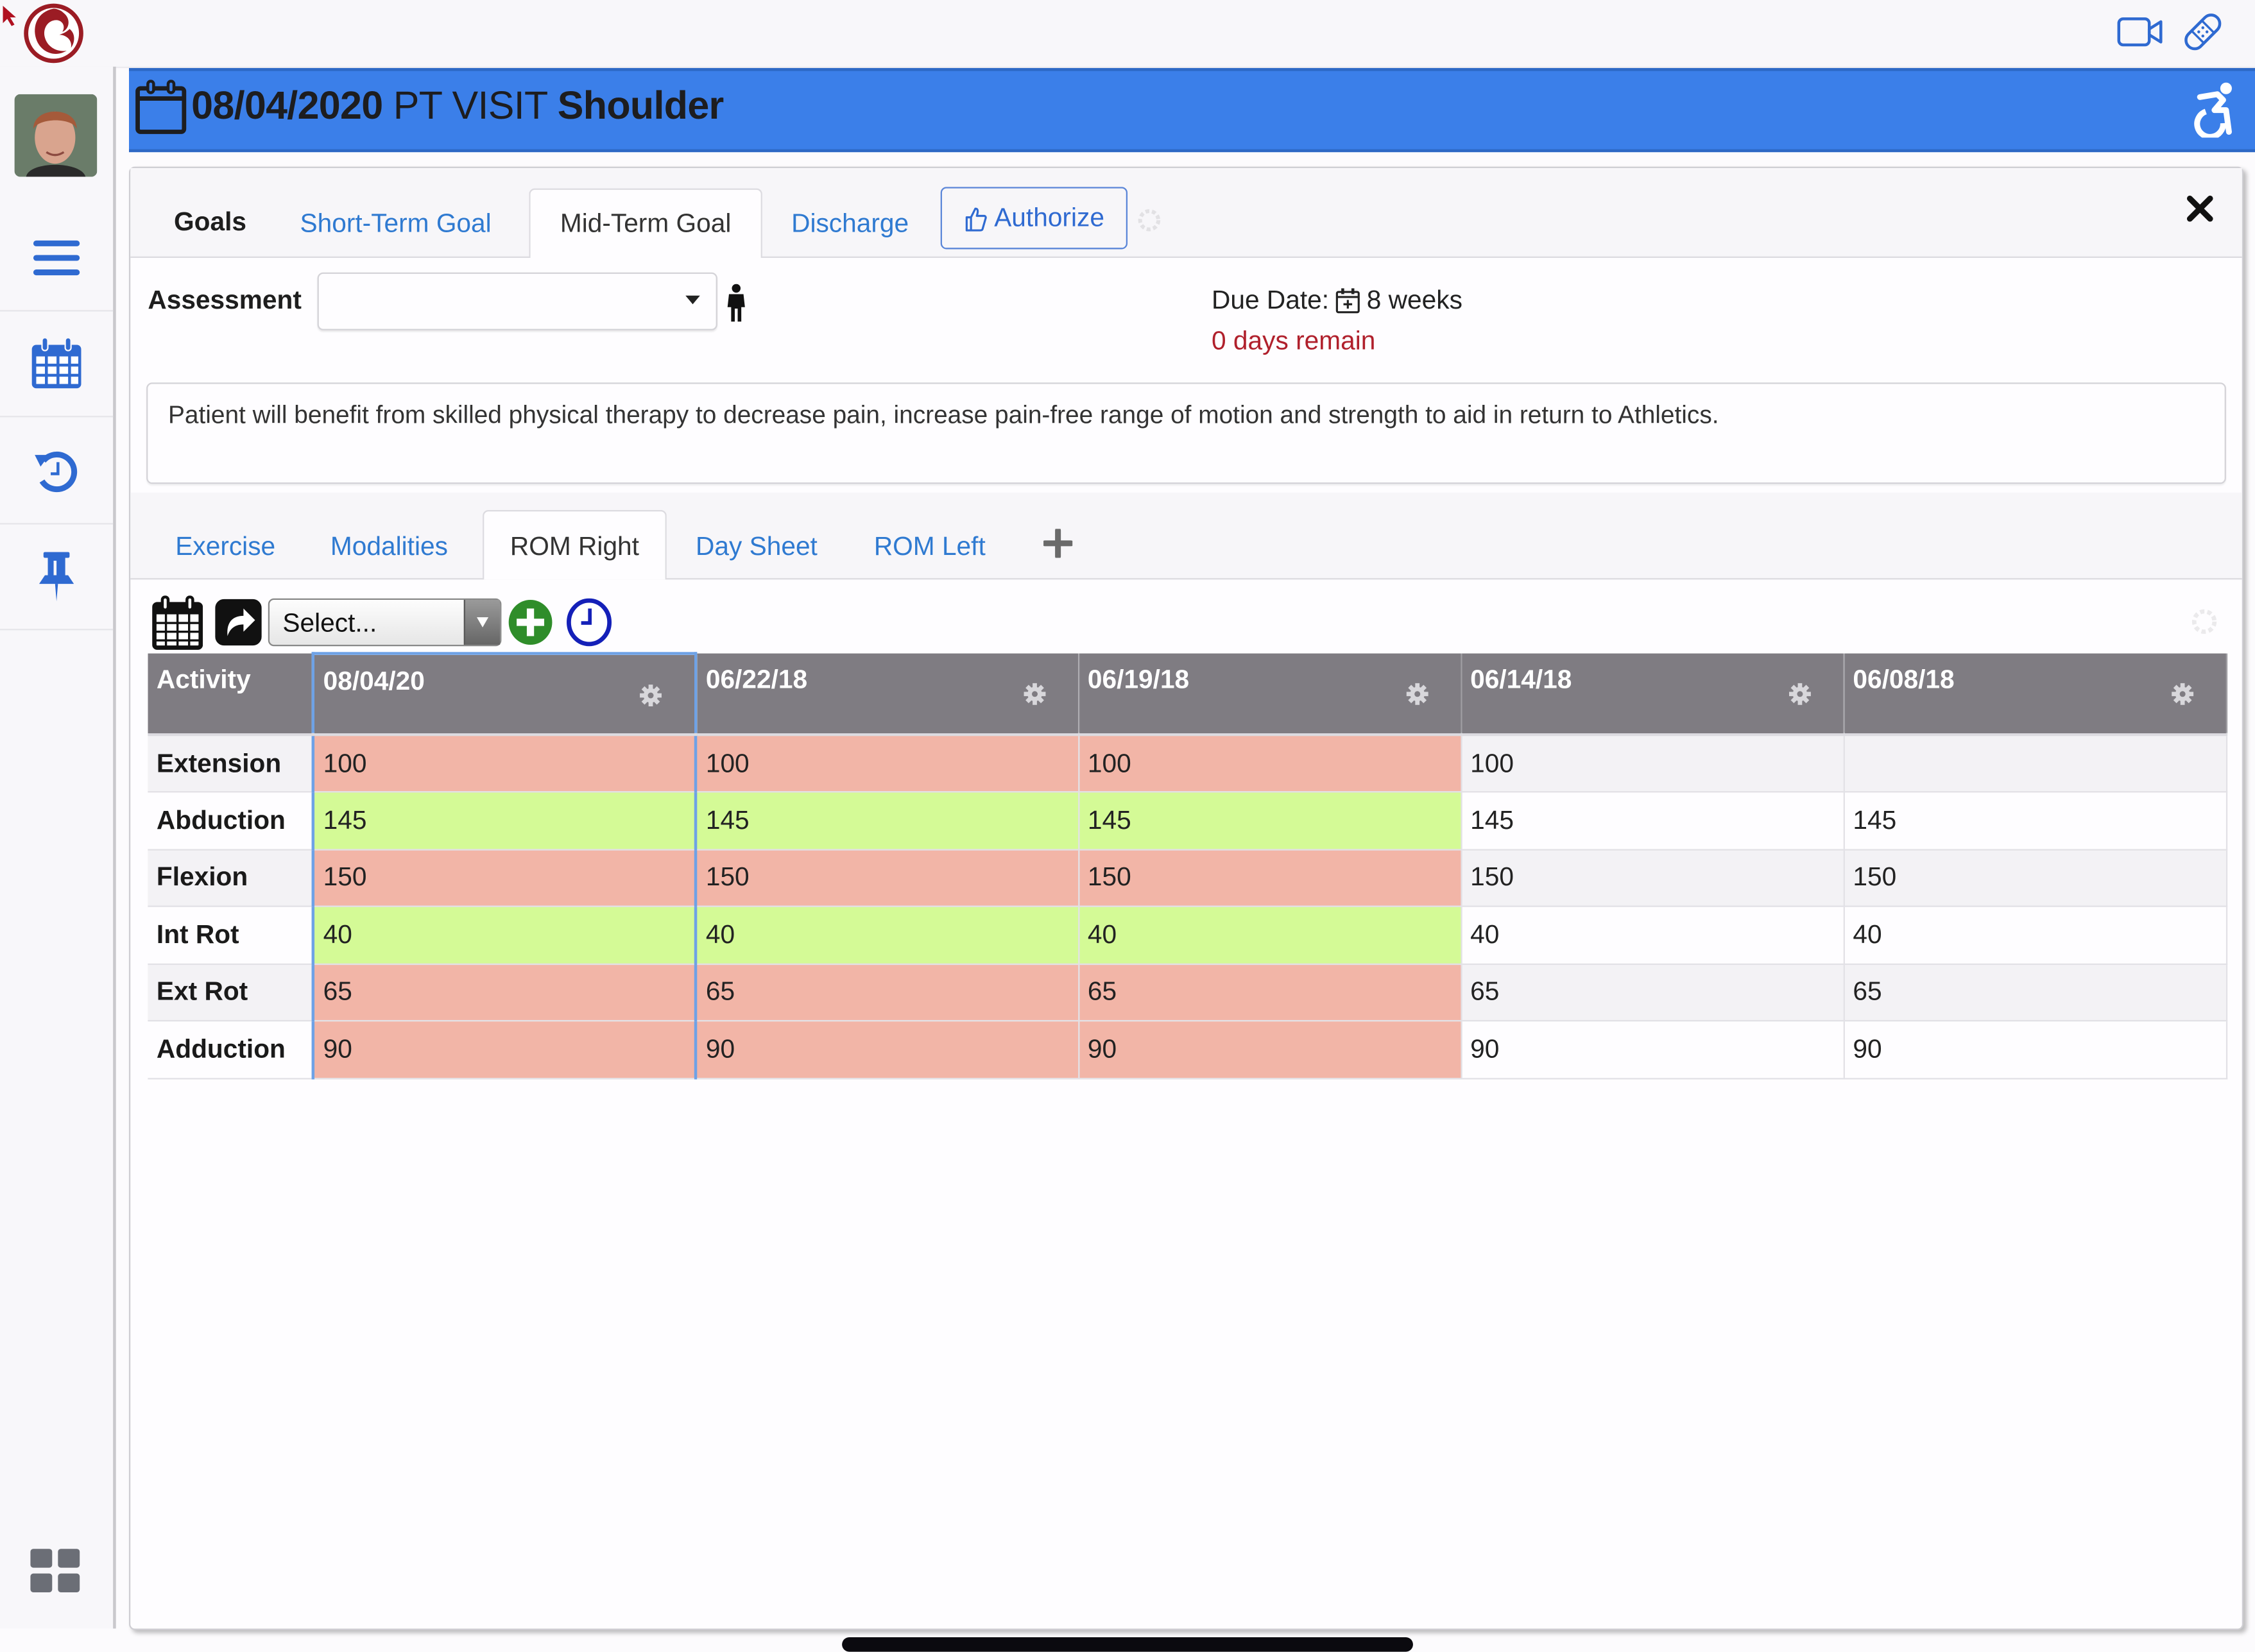  What do you see at coordinates (210, 222) in the screenshot?
I see `goals-label: Goals` at bounding box center [210, 222].